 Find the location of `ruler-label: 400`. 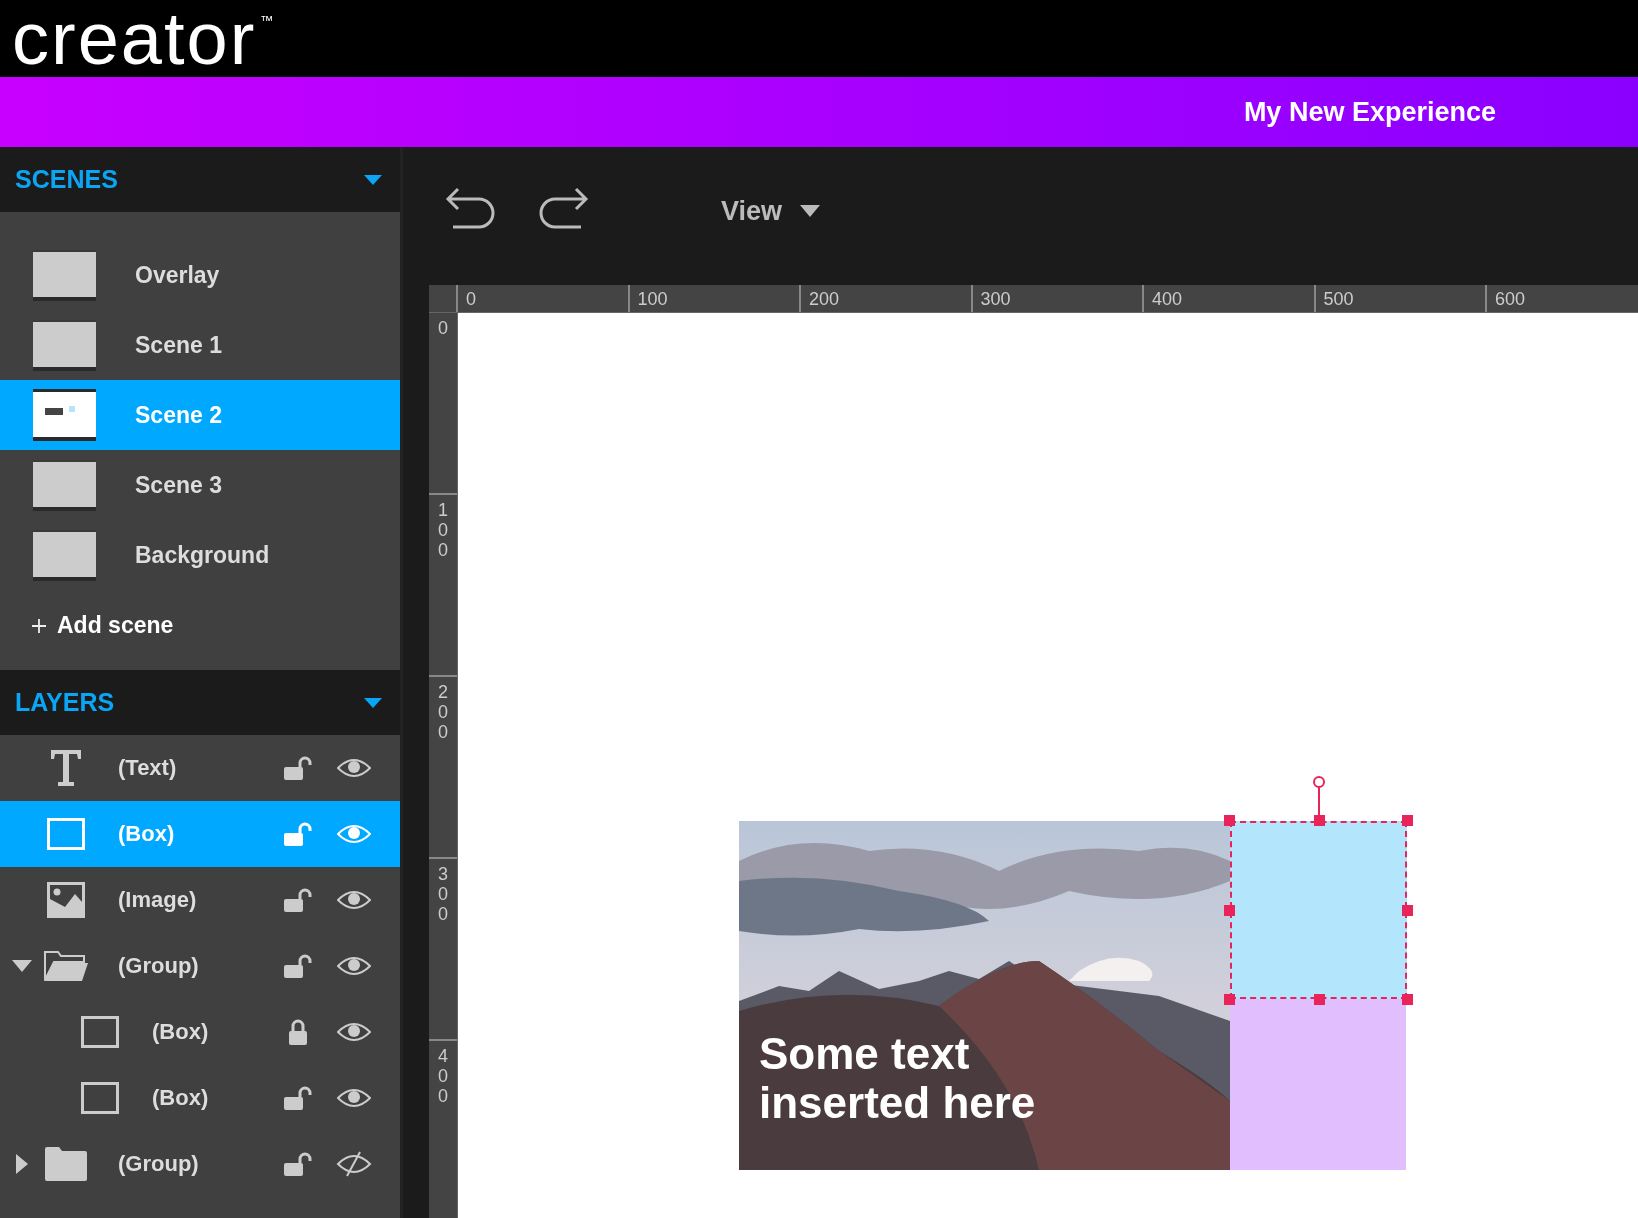

ruler-label: 400 is located at coordinates (443, 1077).